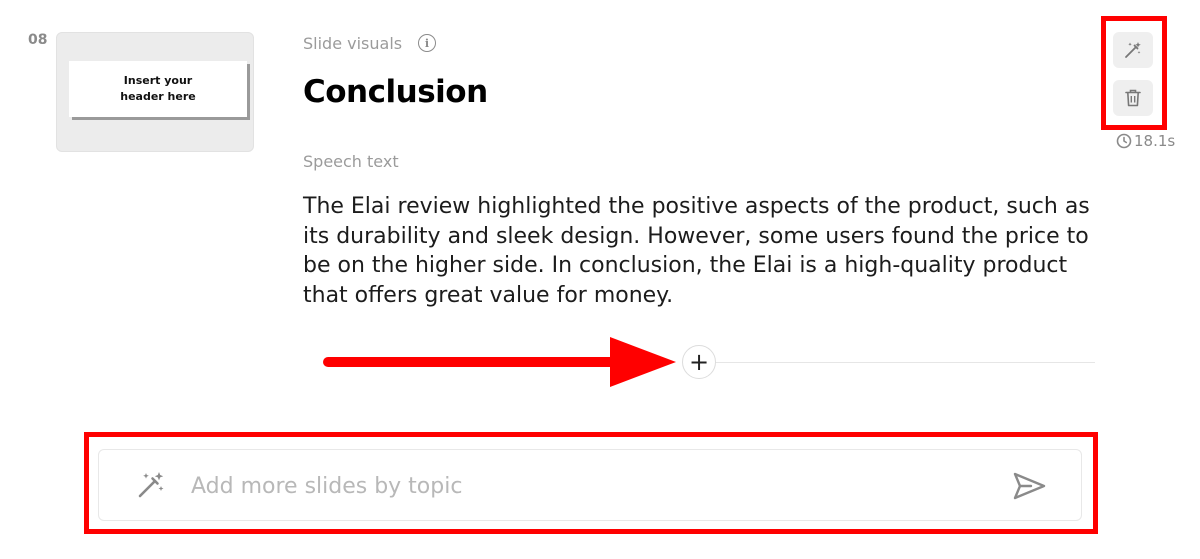 This screenshot has height=559, width=1200. I want to click on duration-value: 18.1s, so click(1155, 141).